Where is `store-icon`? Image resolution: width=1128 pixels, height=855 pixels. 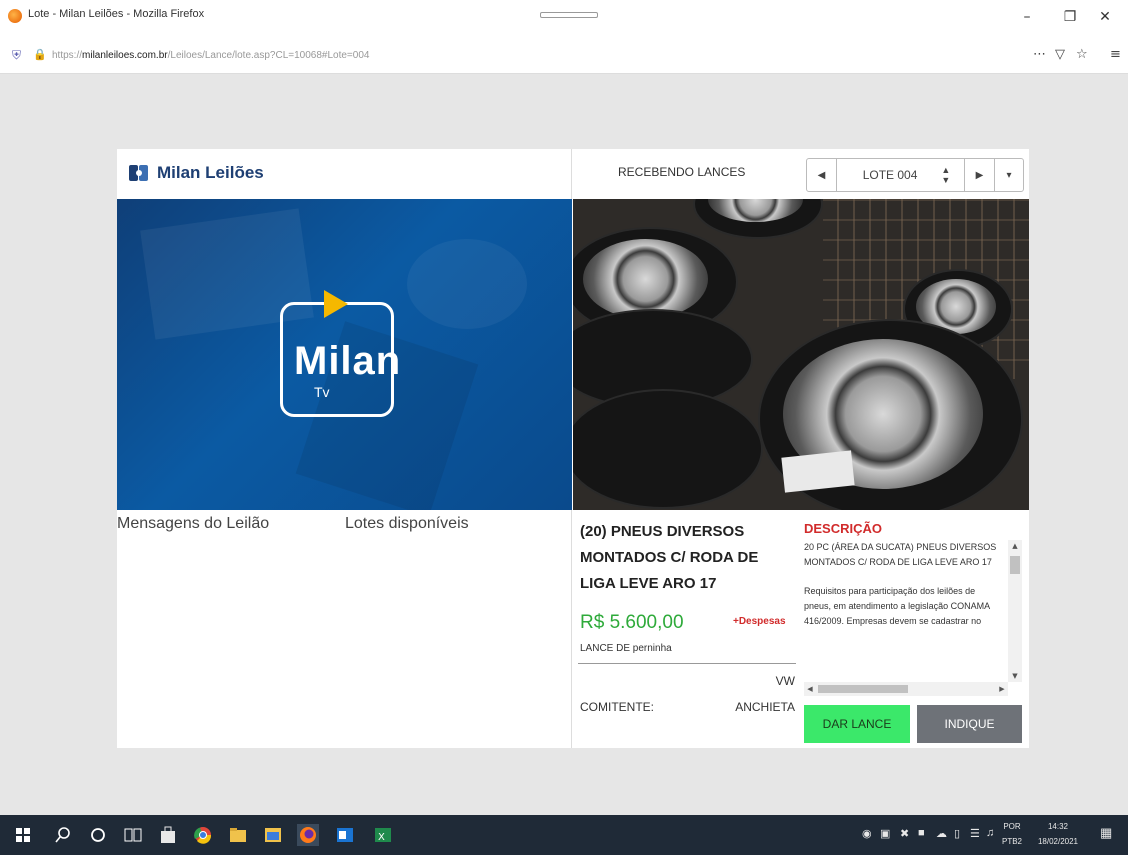 store-icon is located at coordinates (168, 835).